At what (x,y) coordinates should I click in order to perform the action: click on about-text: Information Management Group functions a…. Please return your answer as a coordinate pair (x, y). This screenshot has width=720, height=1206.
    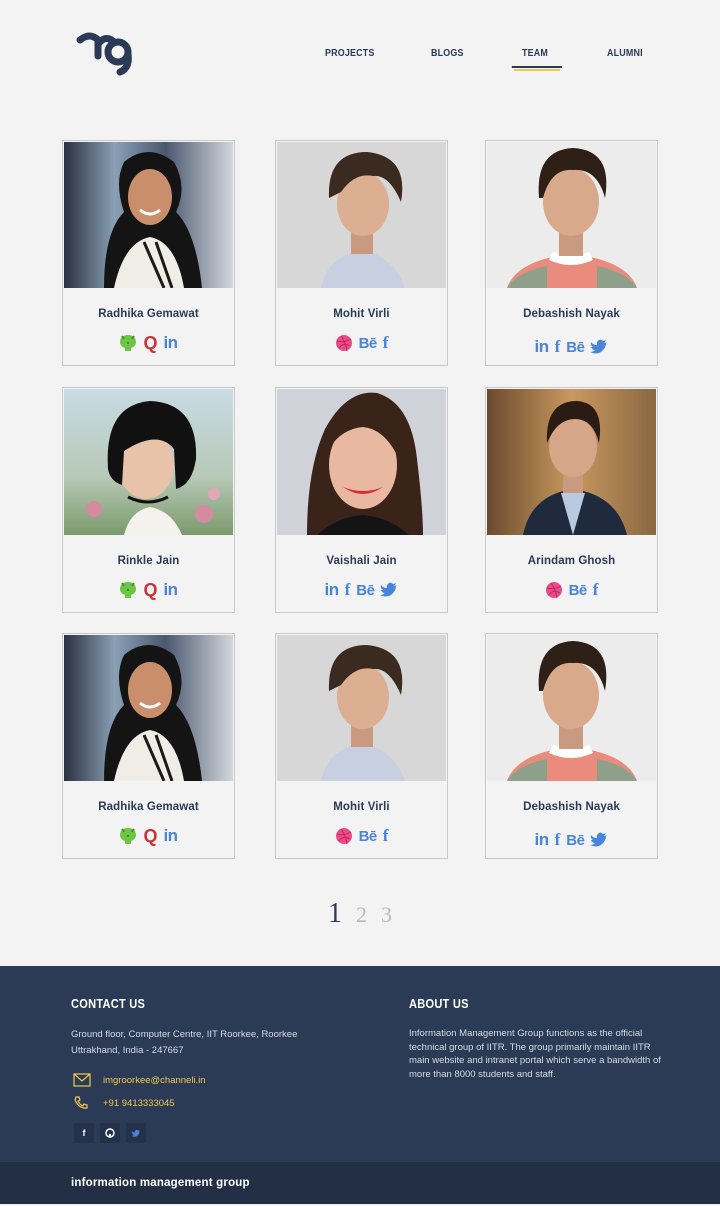
    Looking at the image, I should click on (535, 1054).